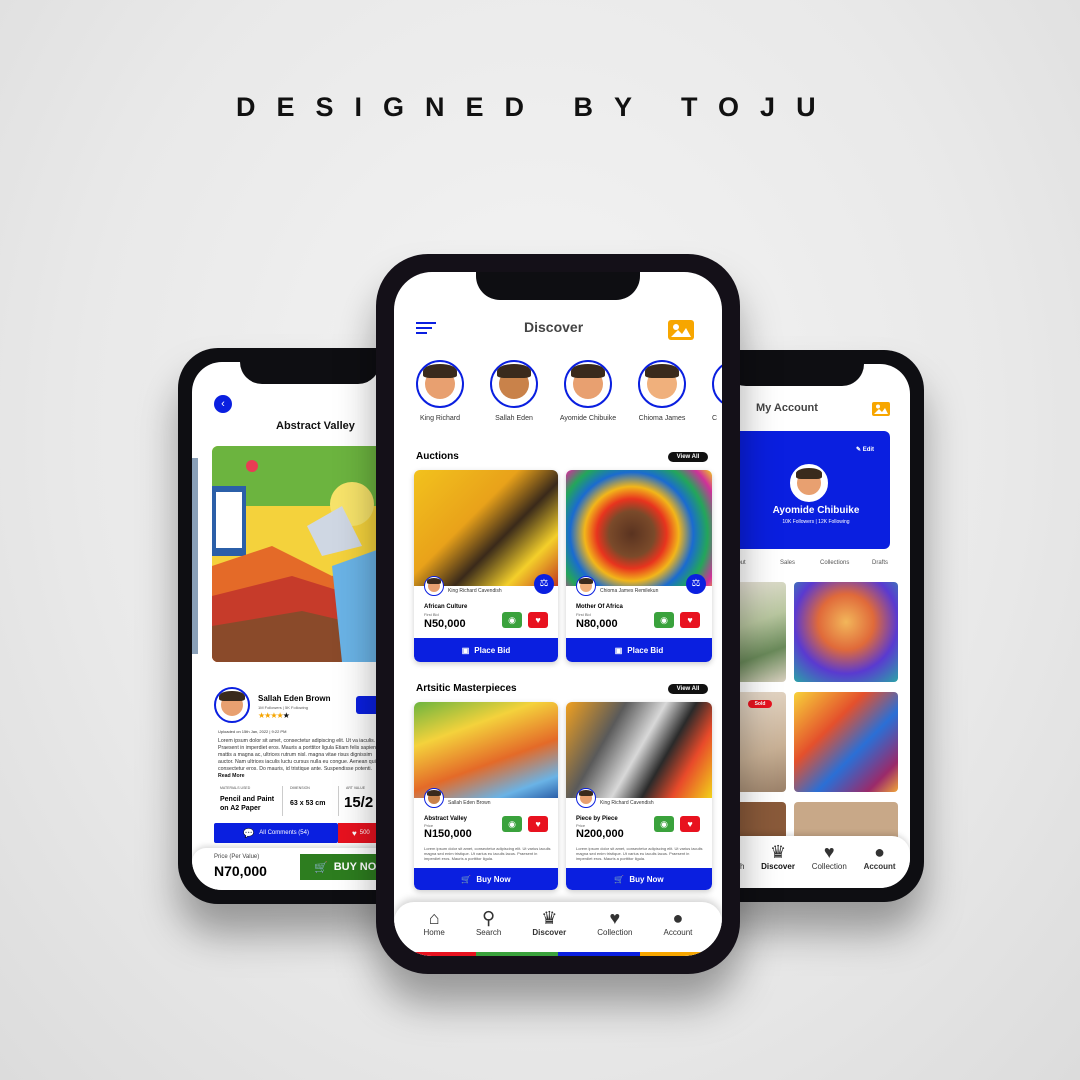  I want to click on artist-name: Ayomide Chibuike, so click(588, 418).